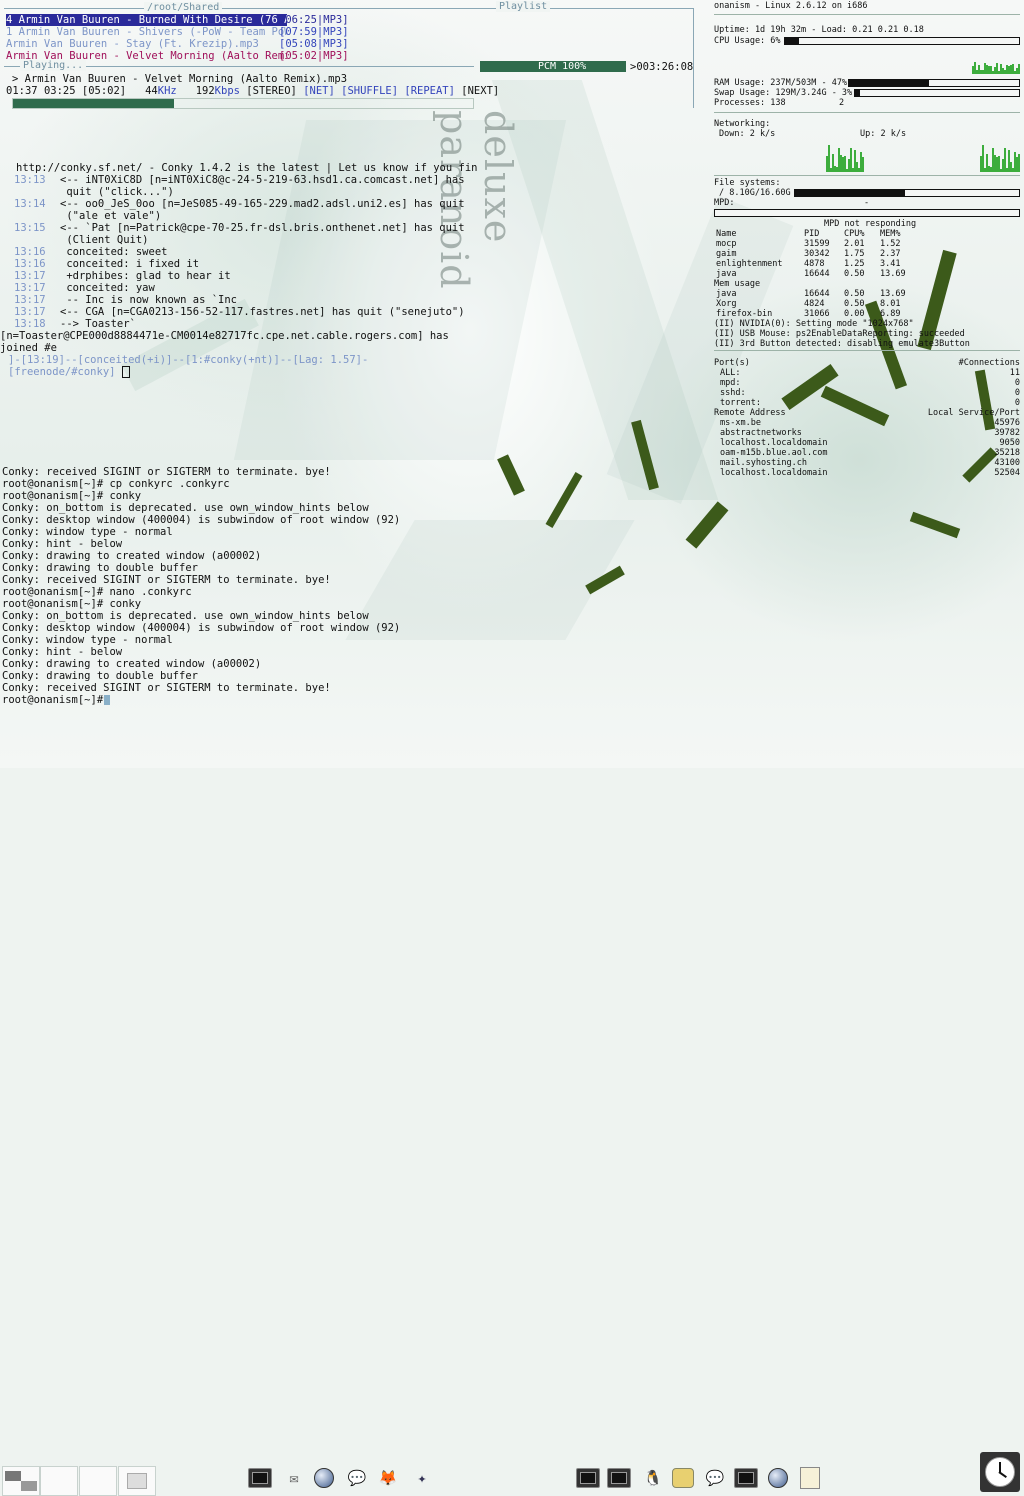 The width and height of the screenshot is (1024, 1496). What do you see at coordinates (72, 604) in the screenshot?
I see `terminal-line: root@onanism[~]# conky` at bounding box center [72, 604].